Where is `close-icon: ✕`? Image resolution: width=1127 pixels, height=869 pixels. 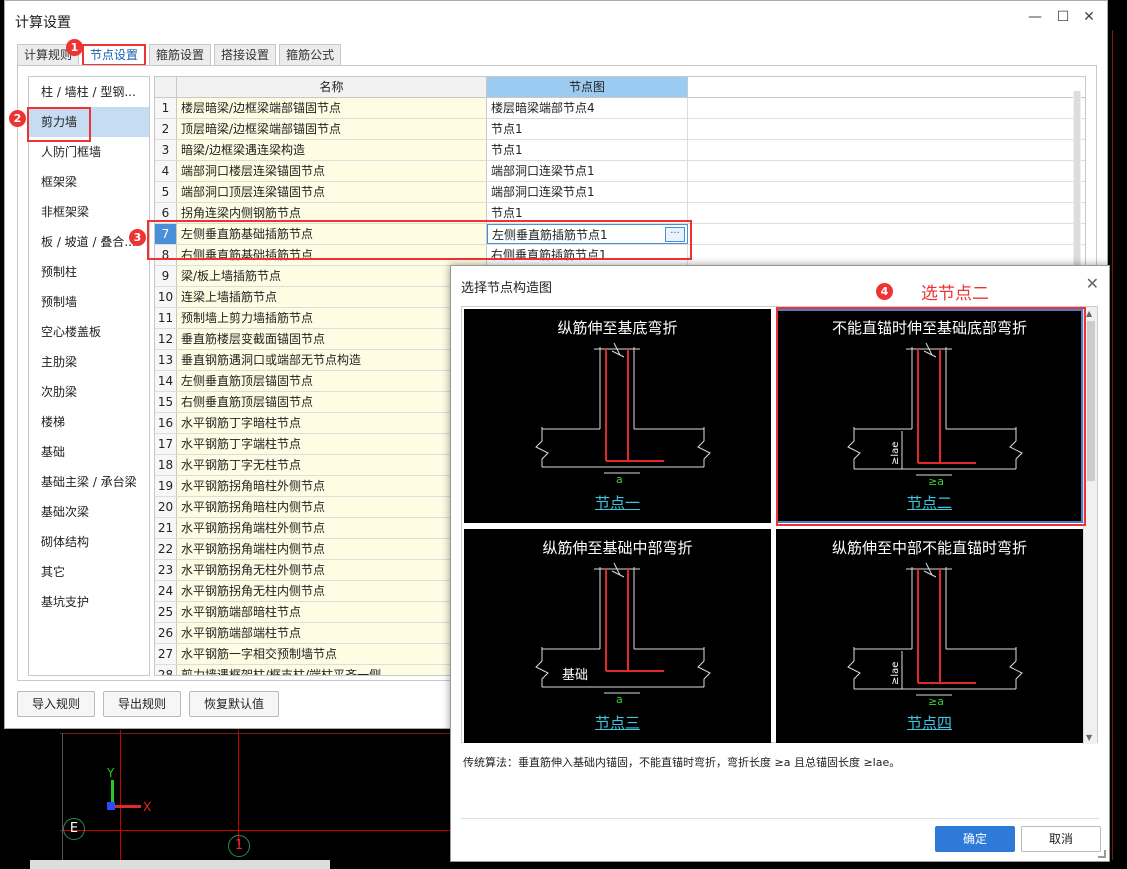
close-icon: ✕ is located at coordinates (1089, 17).